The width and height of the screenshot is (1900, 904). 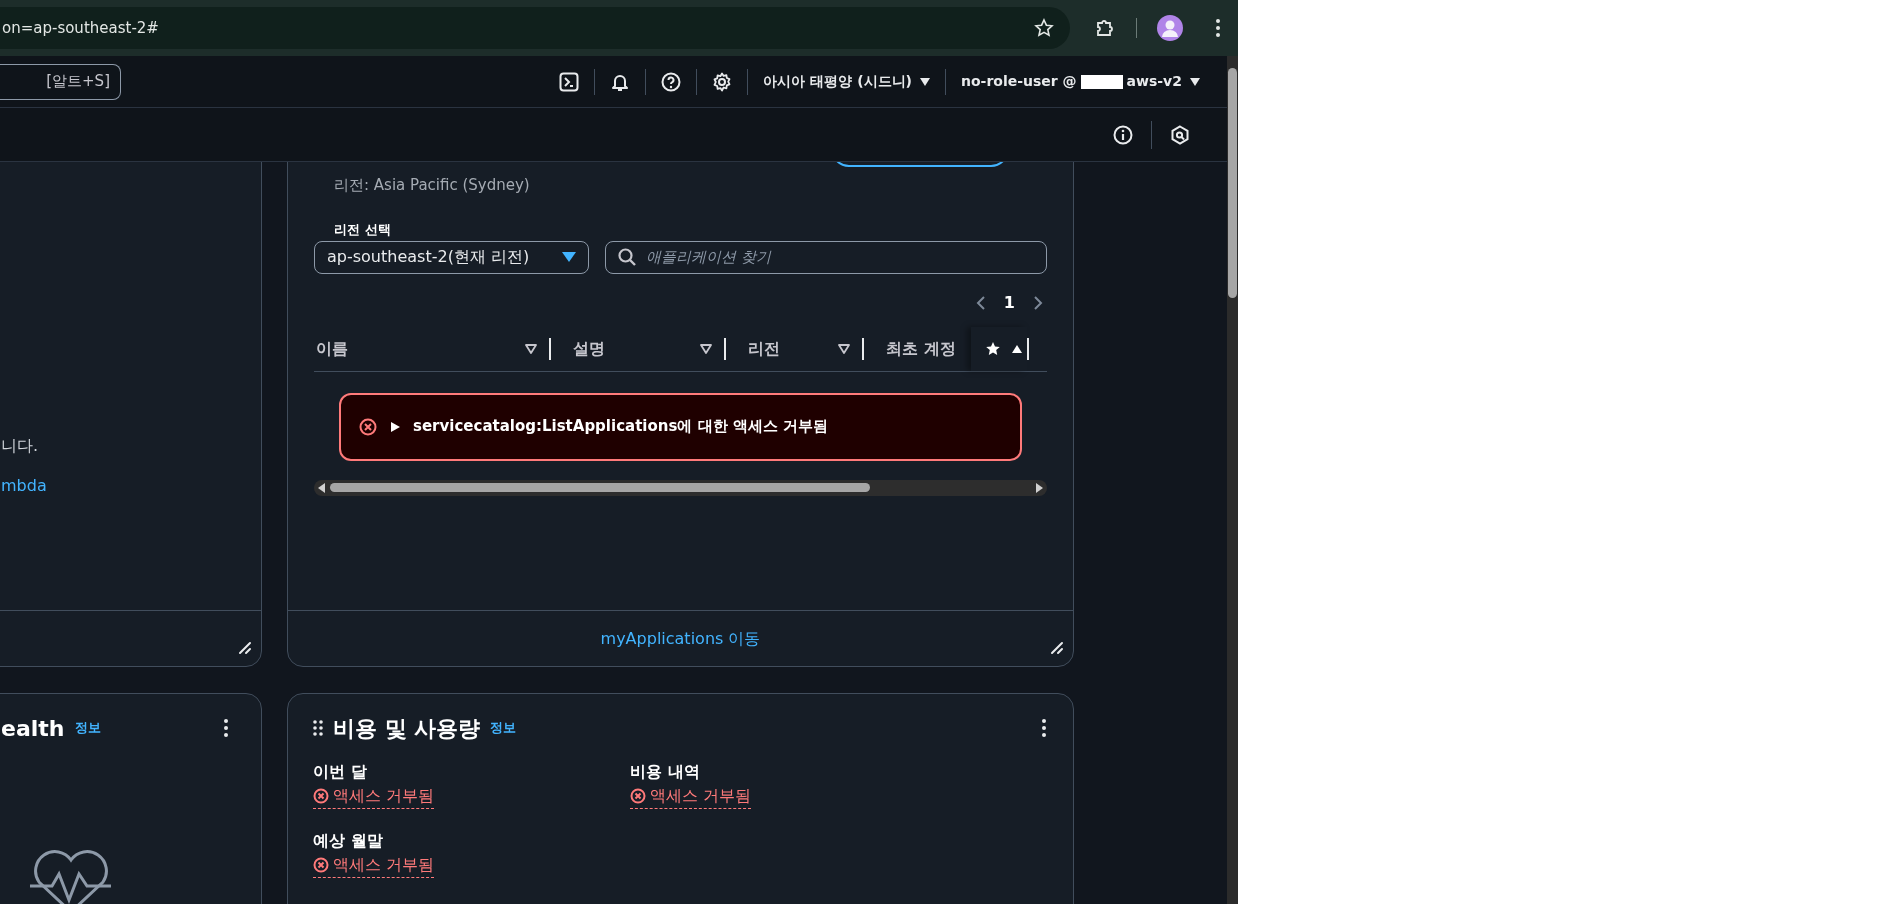 What do you see at coordinates (621, 427) in the screenshot?
I see `error-message: servicecatalog:ListApplications에 대한 액세스 거부됨` at bounding box center [621, 427].